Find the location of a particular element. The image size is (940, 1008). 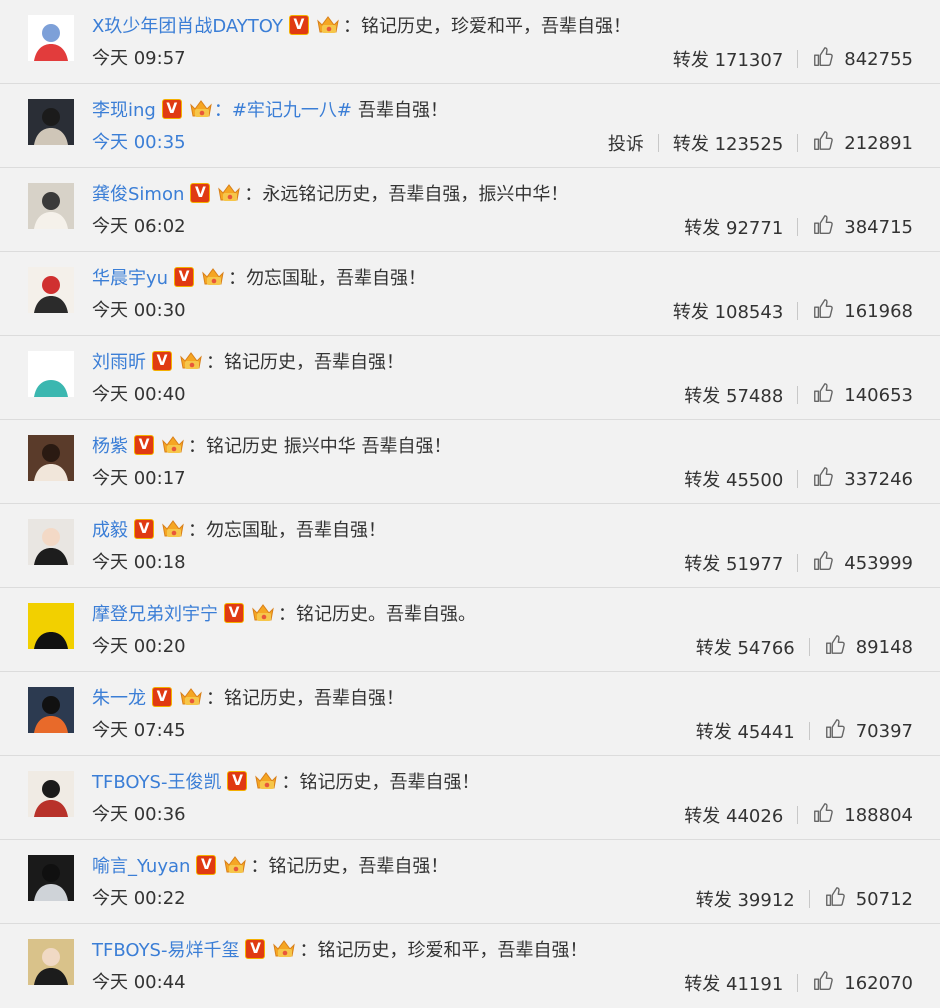

comment-text: 勿忘国耻，吾辈自强！ is located at coordinates (336, 278).